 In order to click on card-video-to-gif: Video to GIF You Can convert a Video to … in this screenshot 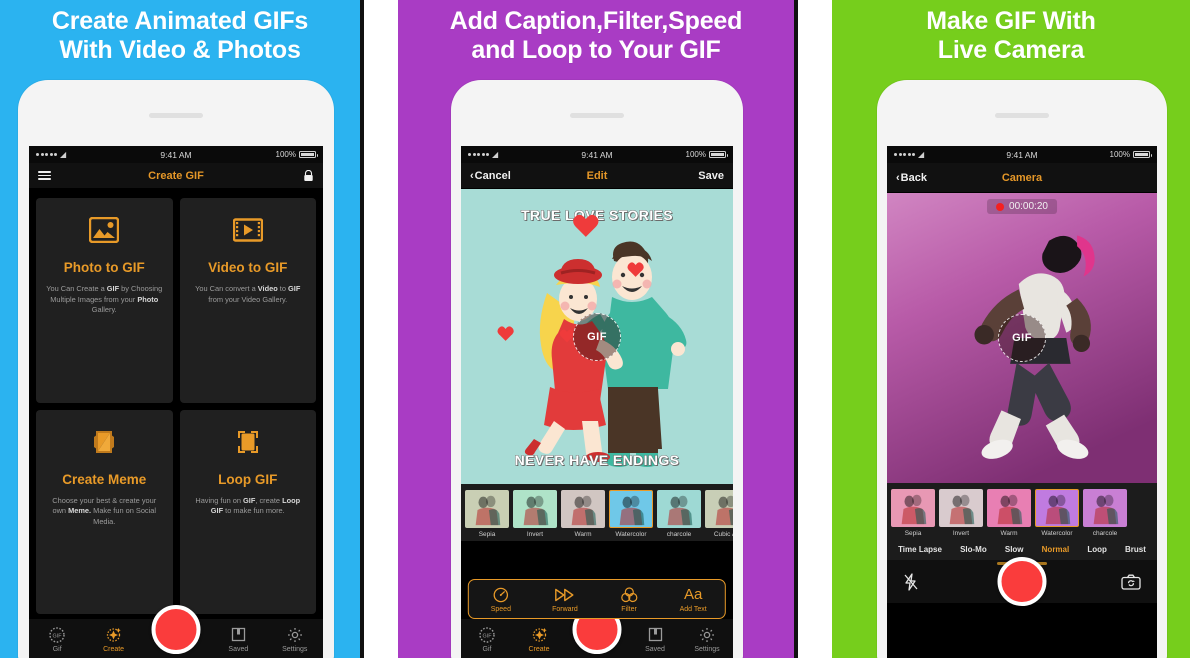, I will do `click(247, 300)`.